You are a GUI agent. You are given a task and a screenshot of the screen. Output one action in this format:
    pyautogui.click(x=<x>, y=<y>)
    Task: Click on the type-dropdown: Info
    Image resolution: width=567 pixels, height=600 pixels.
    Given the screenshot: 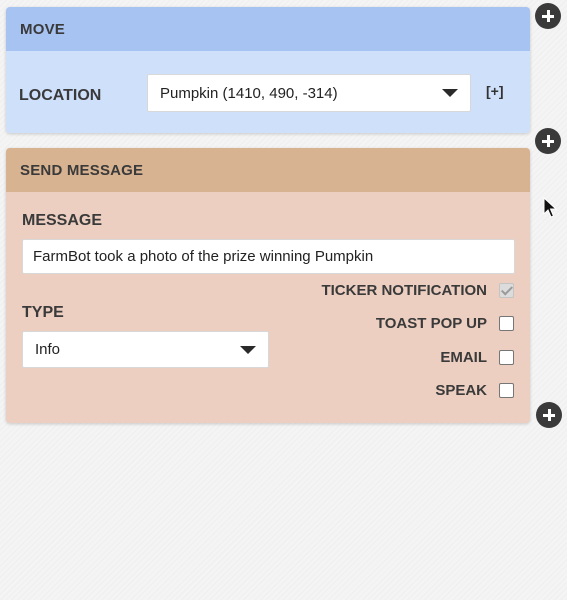 What is the action you would take?
    pyautogui.click(x=145, y=349)
    